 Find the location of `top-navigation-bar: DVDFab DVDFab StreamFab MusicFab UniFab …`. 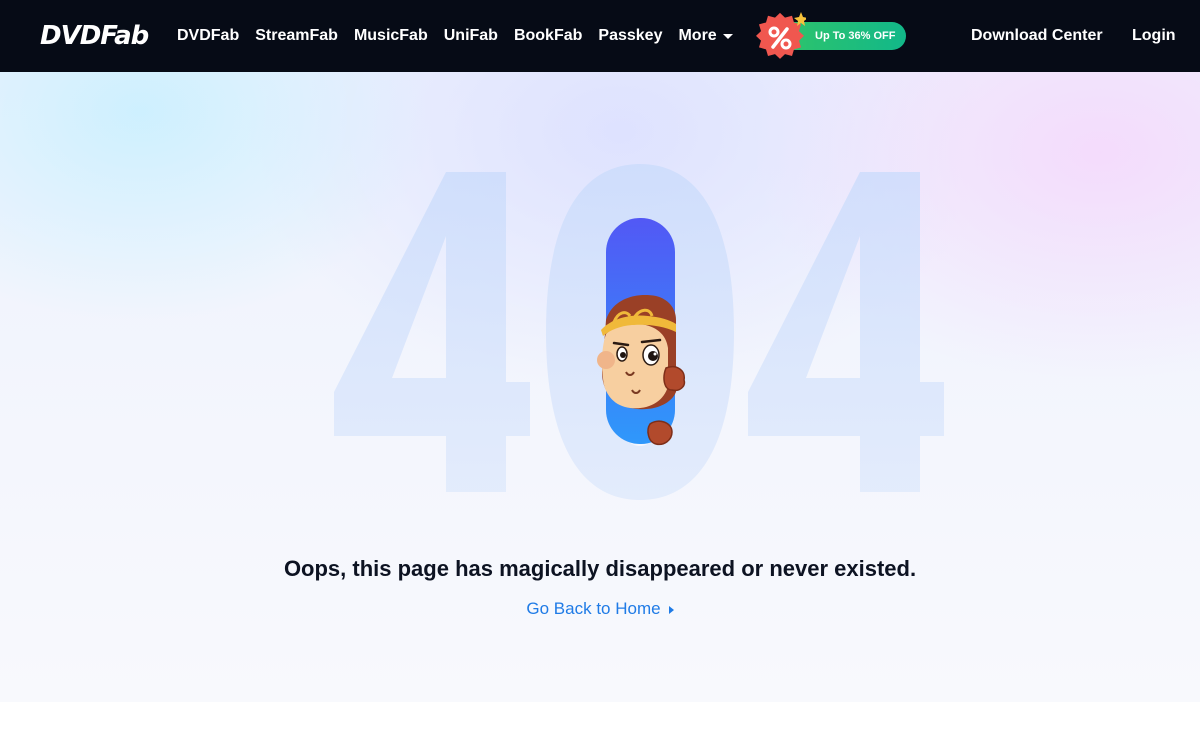

top-navigation-bar: DVDFab DVDFab StreamFab MusicFab UniFab … is located at coordinates (600, 36).